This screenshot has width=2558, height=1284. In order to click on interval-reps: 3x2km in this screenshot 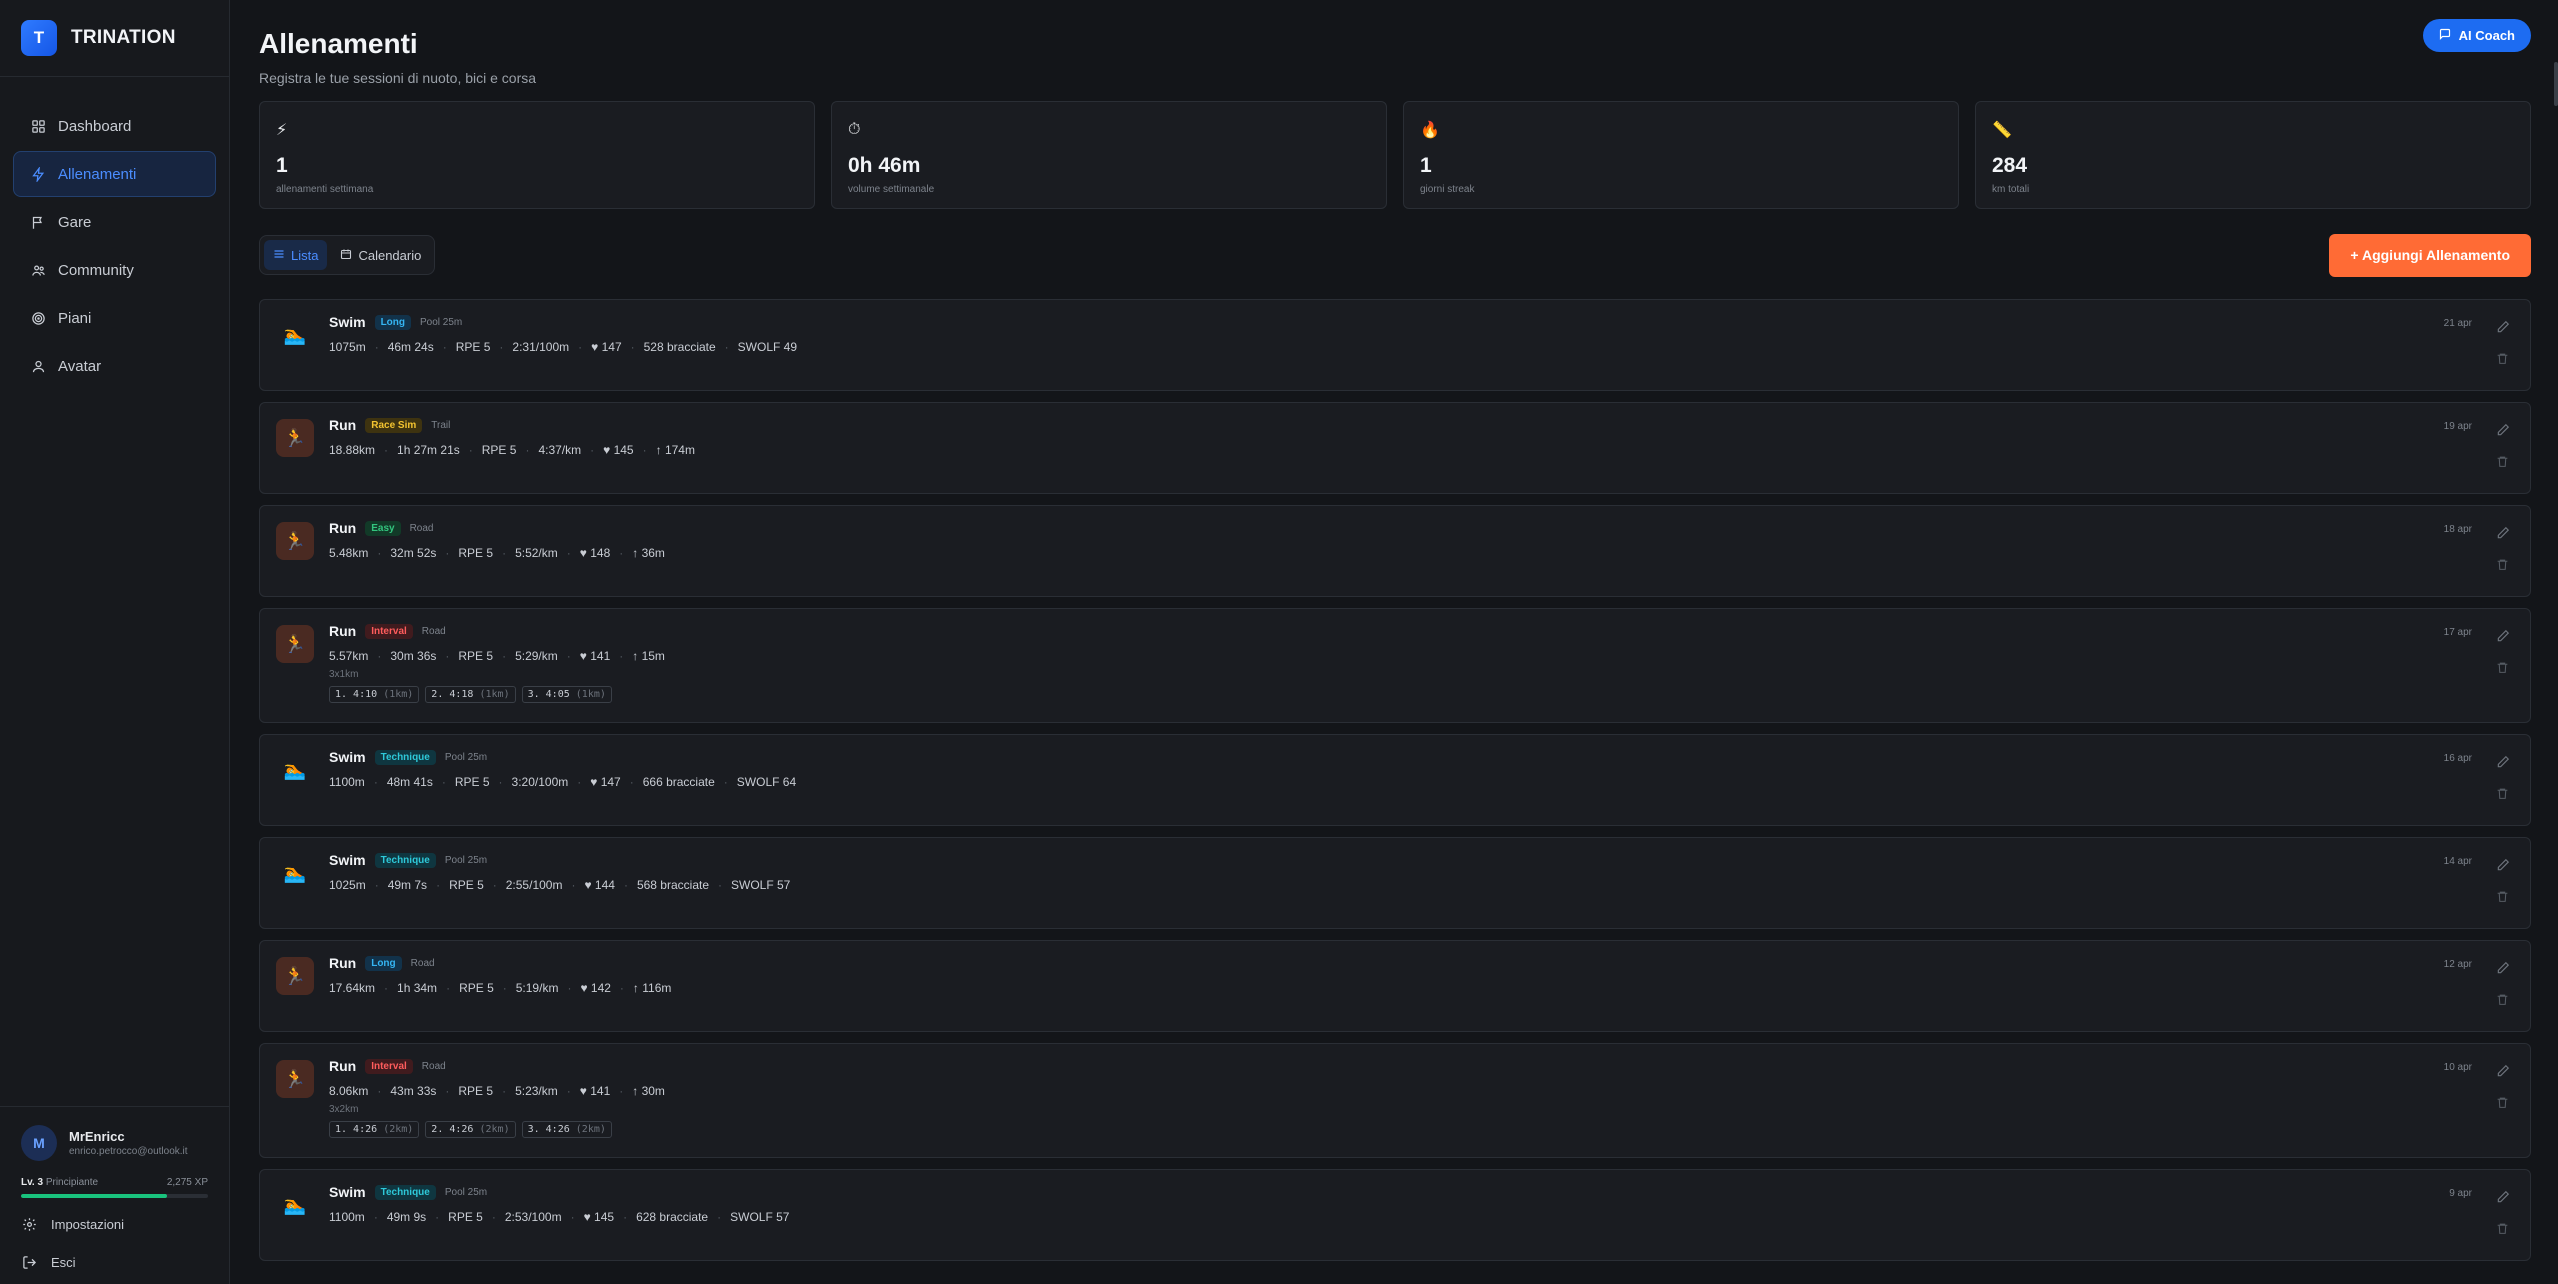, I will do `click(344, 1109)`.